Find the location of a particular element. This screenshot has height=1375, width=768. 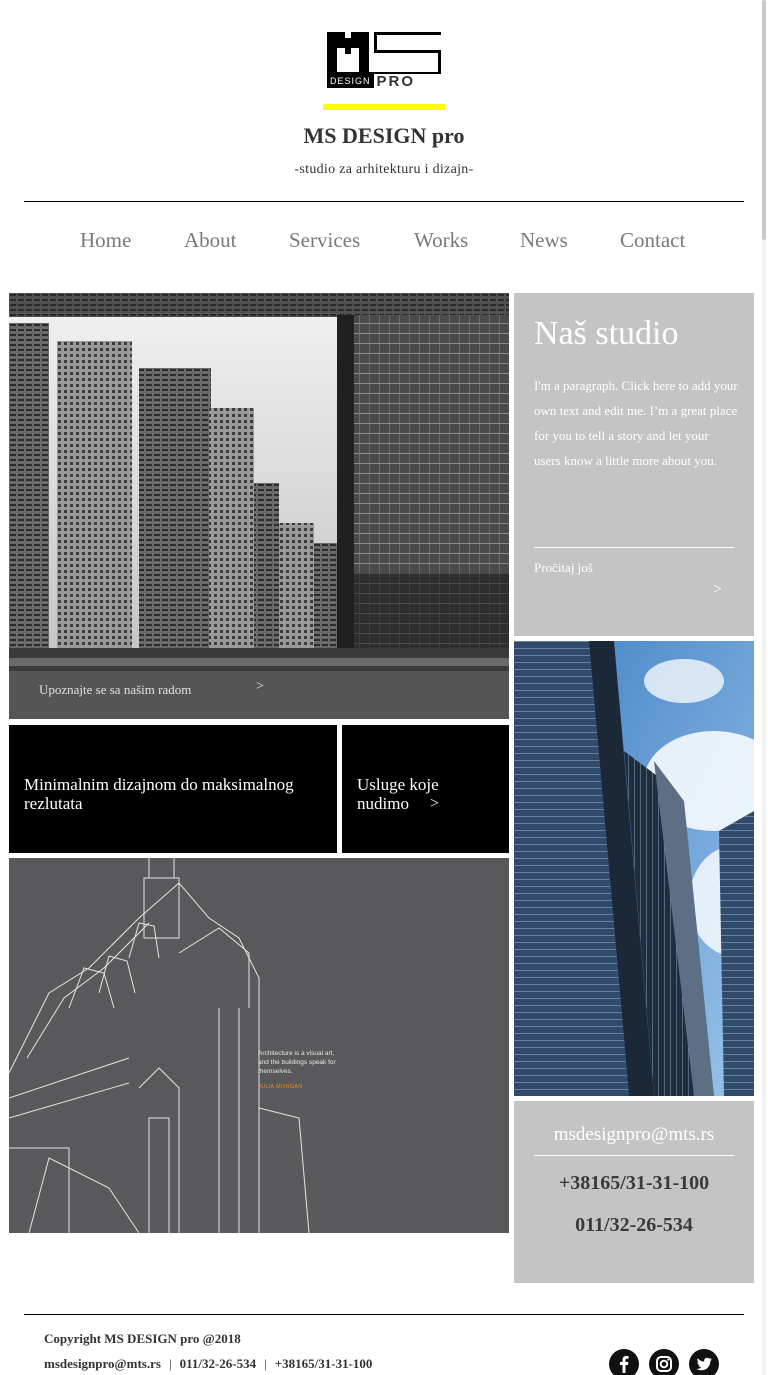

skyscrapers-illustration is located at coordinates (634, 868).